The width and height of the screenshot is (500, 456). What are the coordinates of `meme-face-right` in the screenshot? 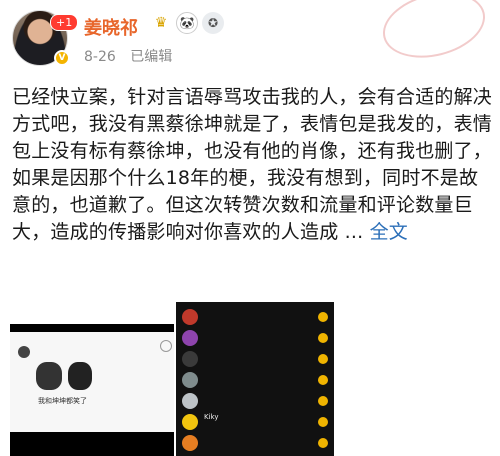 It's located at (80, 376).